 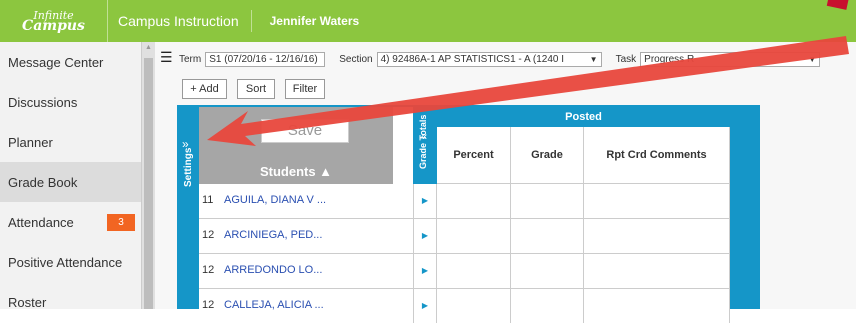 I want to click on task-value: Progress R, so click(x=669, y=59).